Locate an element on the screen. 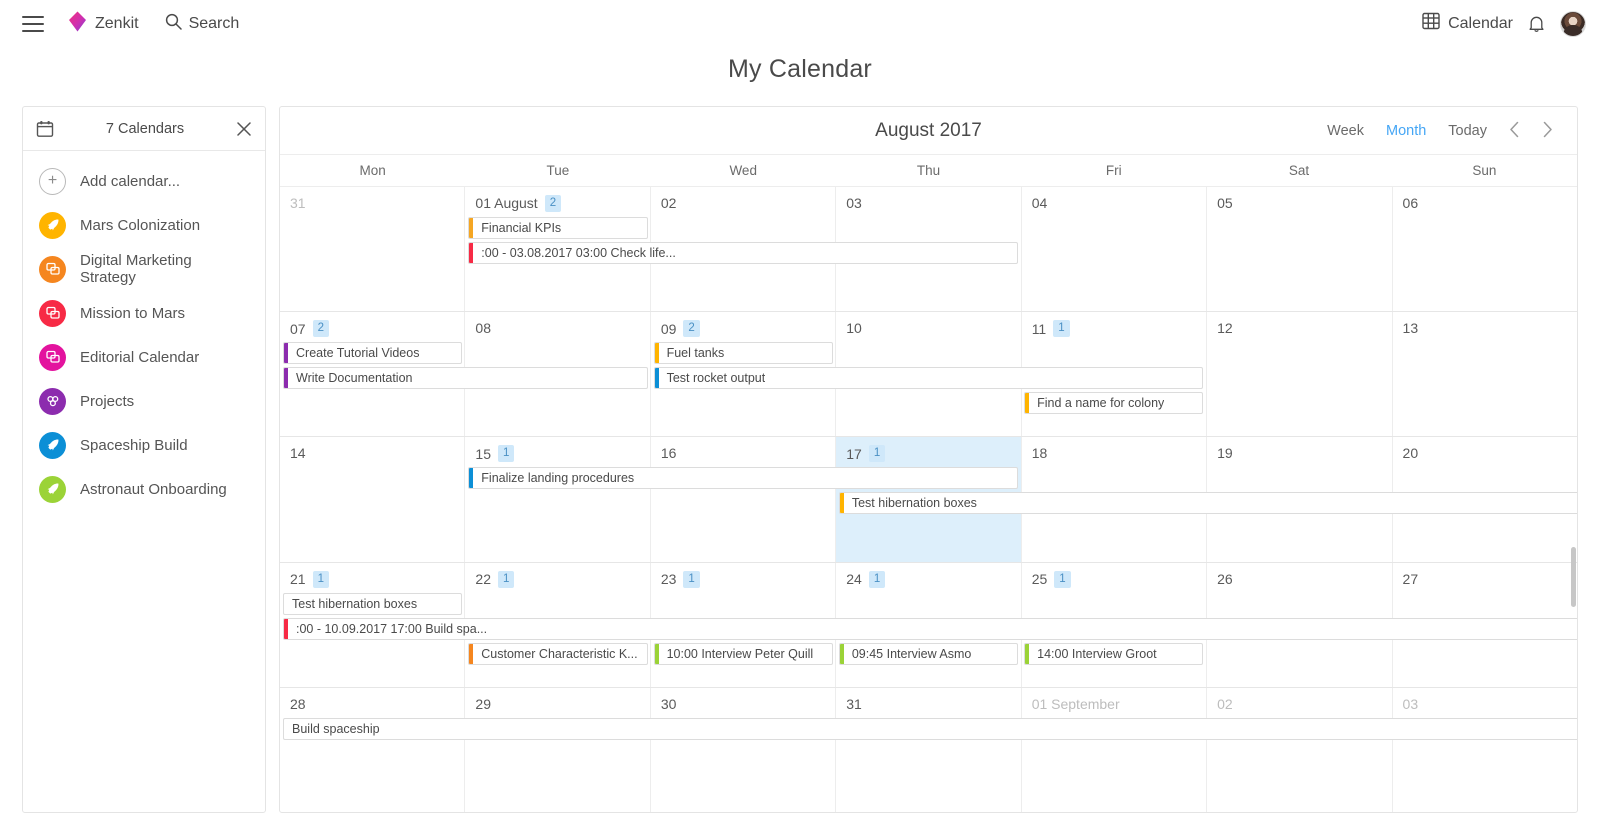 The height and width of the screenshot is (830, 1600). weekday-label: Thu is located at coordinates (928, 170).